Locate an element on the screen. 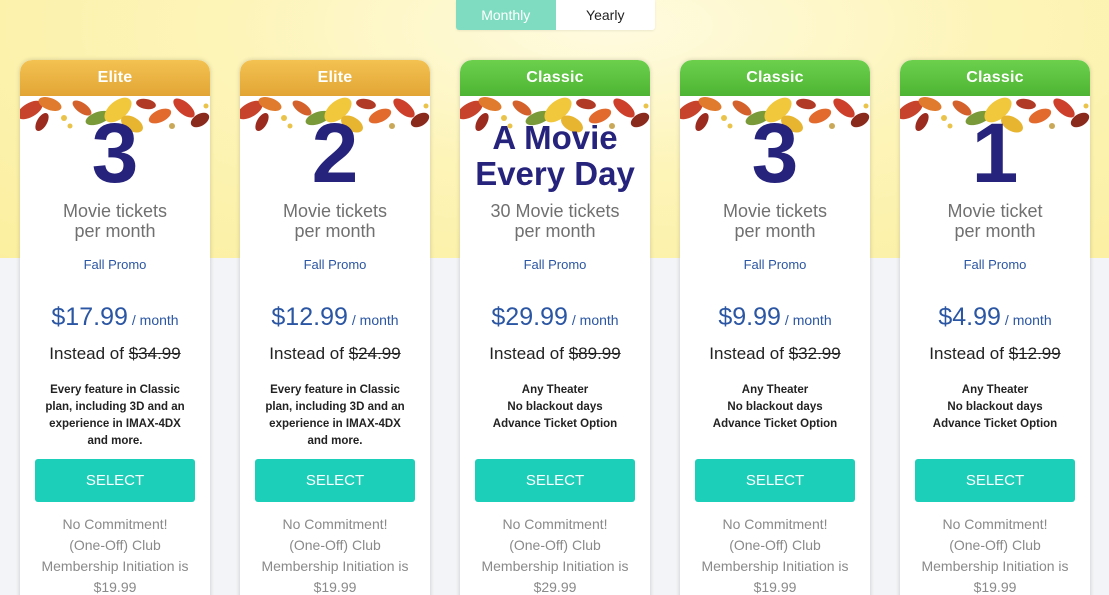  feature-line: experience in IMAX-4DX is located at coordinates (115, 424).